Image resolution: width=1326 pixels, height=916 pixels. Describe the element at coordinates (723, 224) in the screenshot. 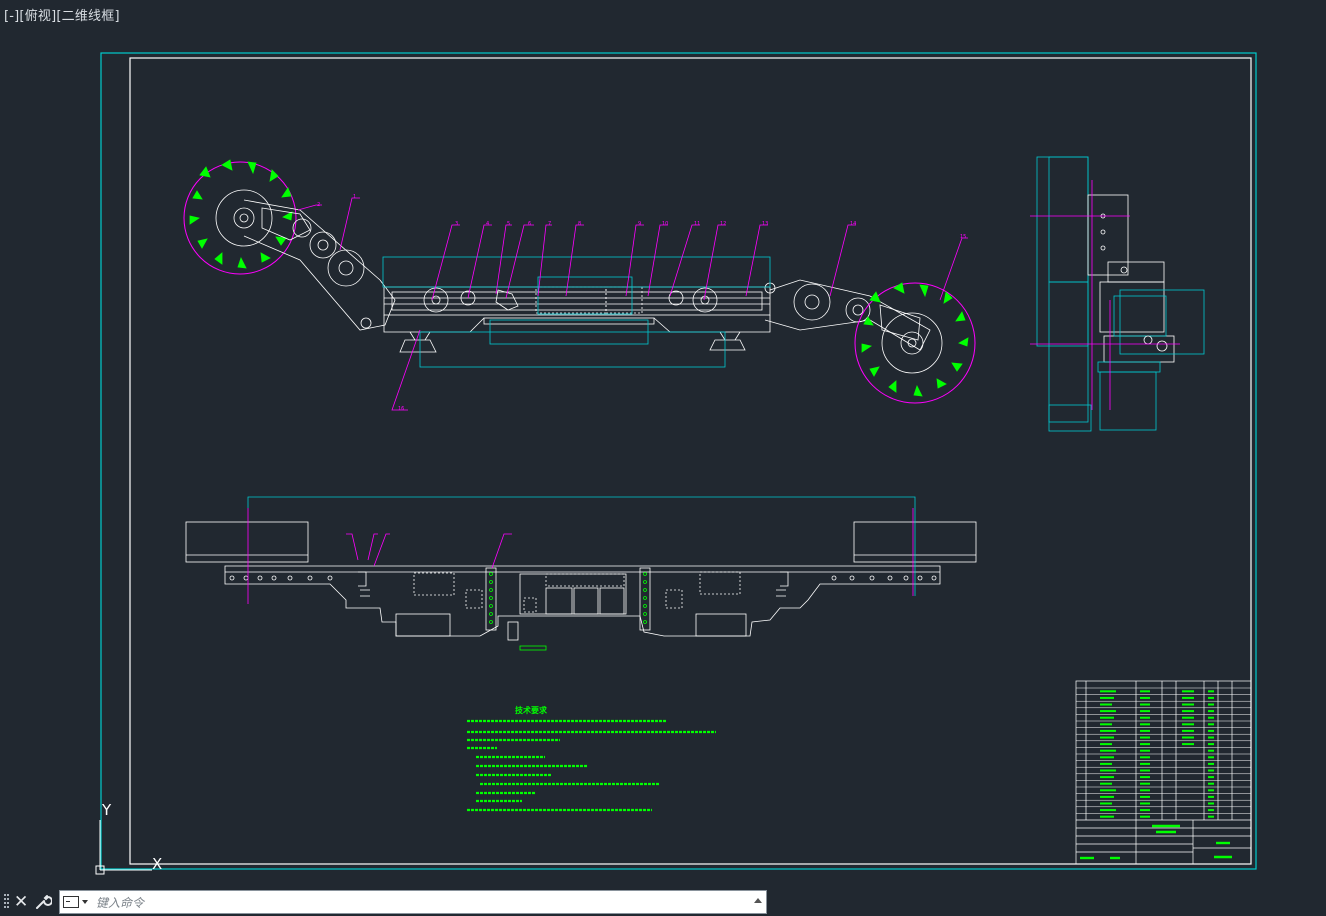

I see `svg-text: 12` at that location.